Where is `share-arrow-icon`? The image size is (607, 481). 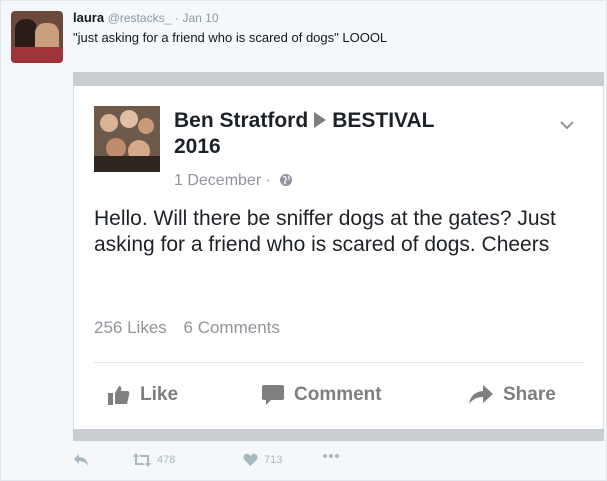
share-arrow-icon is located at coordinates (481, 394).